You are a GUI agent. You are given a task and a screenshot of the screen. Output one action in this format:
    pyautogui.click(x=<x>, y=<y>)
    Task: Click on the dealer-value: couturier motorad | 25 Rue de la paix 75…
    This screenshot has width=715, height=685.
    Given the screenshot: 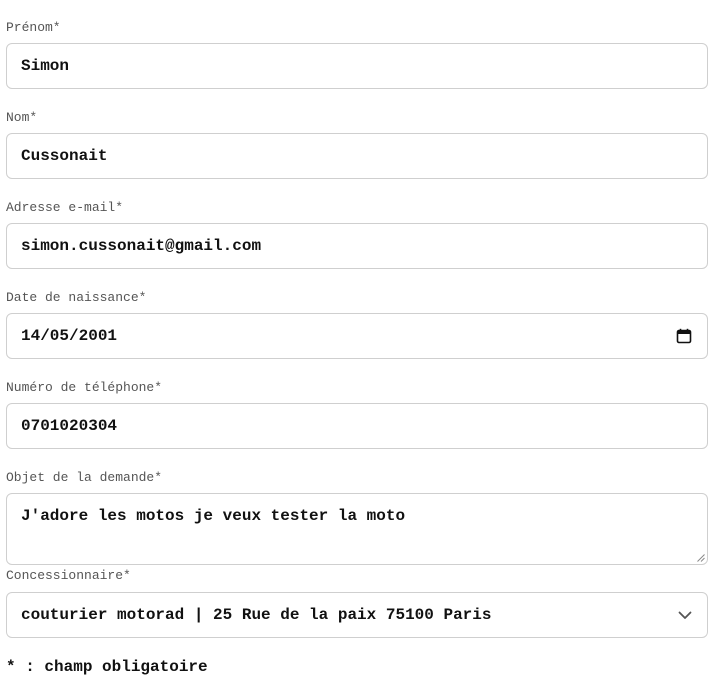 What is the action you would take?
    pyautogui.click(x=256, y=615)
    